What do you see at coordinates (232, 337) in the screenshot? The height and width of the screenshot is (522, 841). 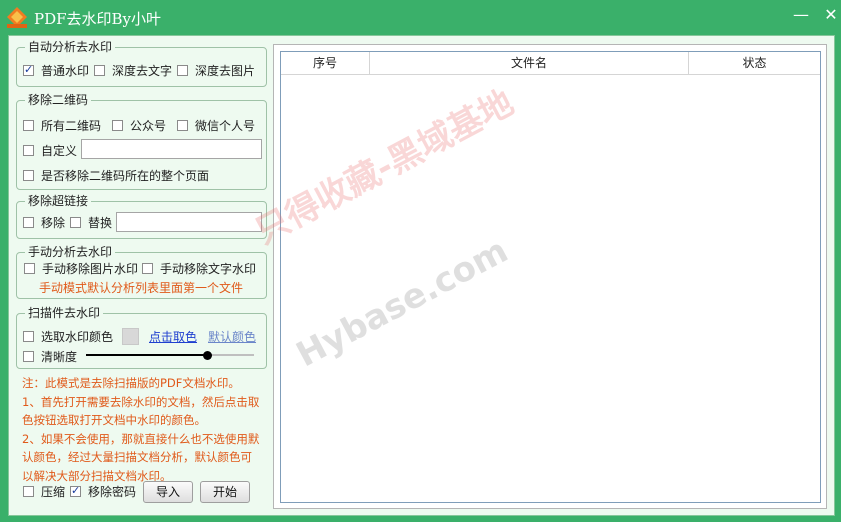 I see `default-color-link: 默认颜色` at bounding box center [232, 337].